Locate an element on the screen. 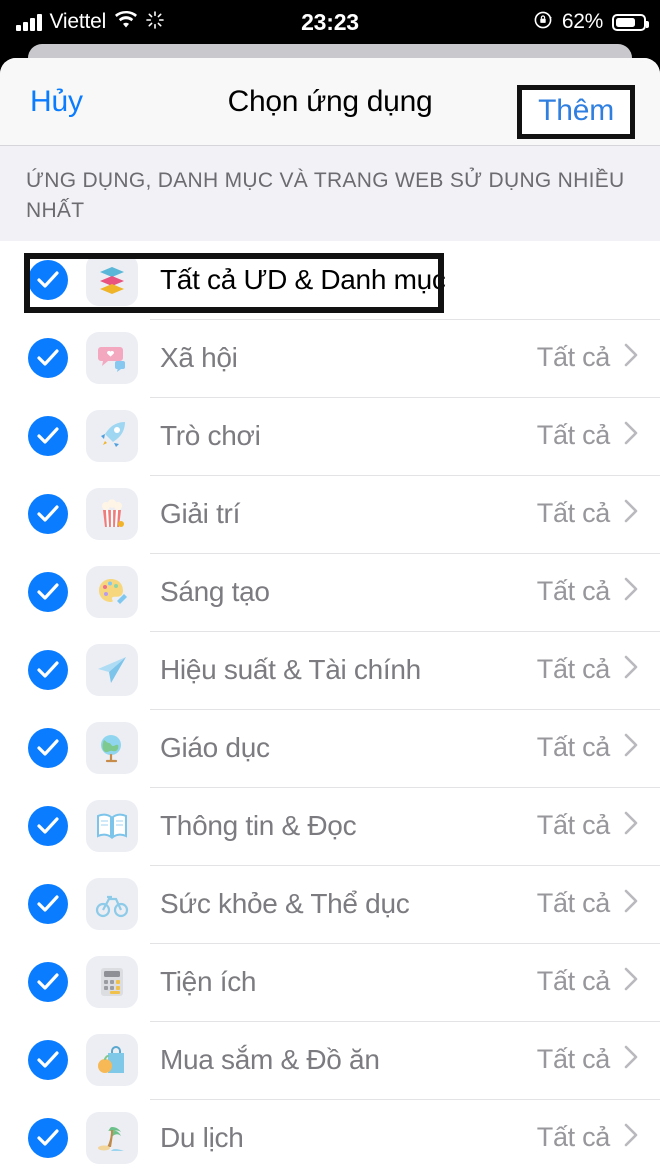  paper-plane-icon is located at coordinates (112, 669).